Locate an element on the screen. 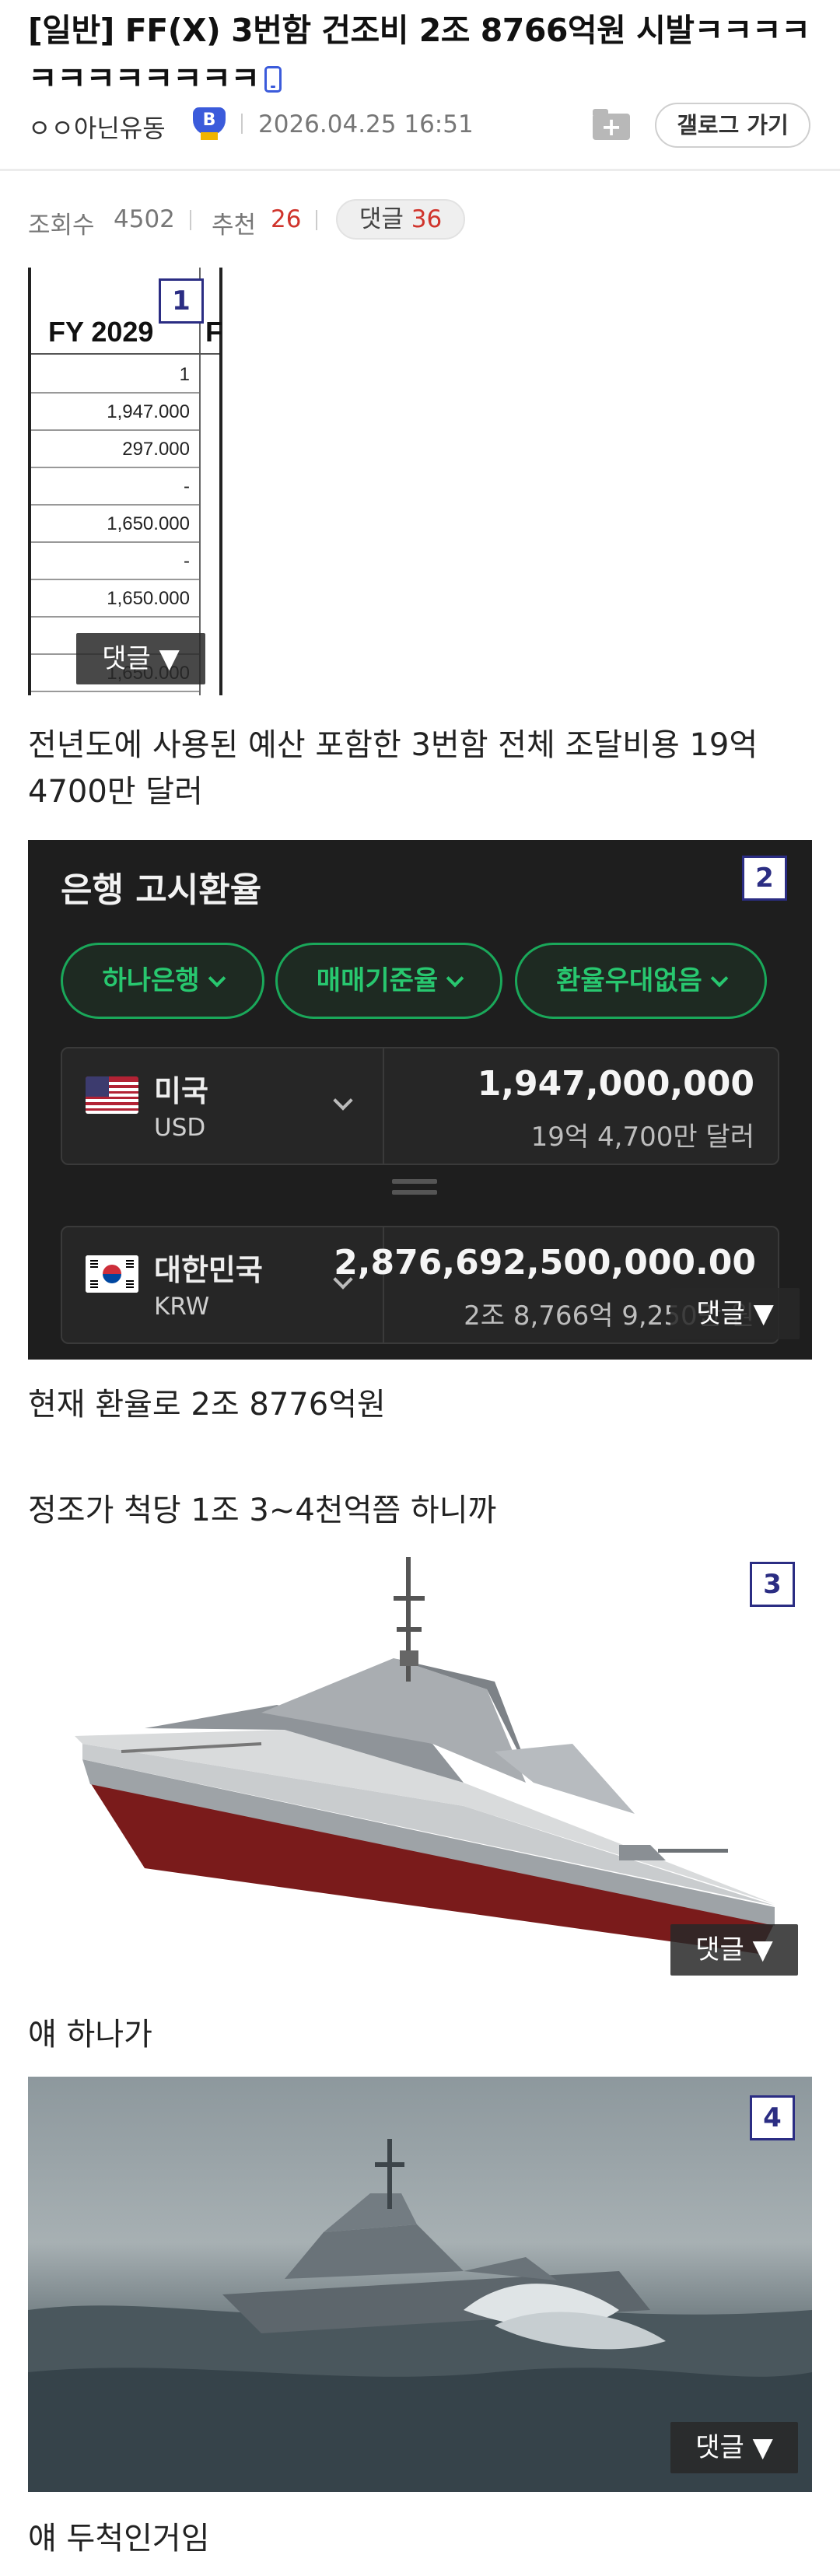  image-number-badge: 2 is located at coordinates (764, 878).